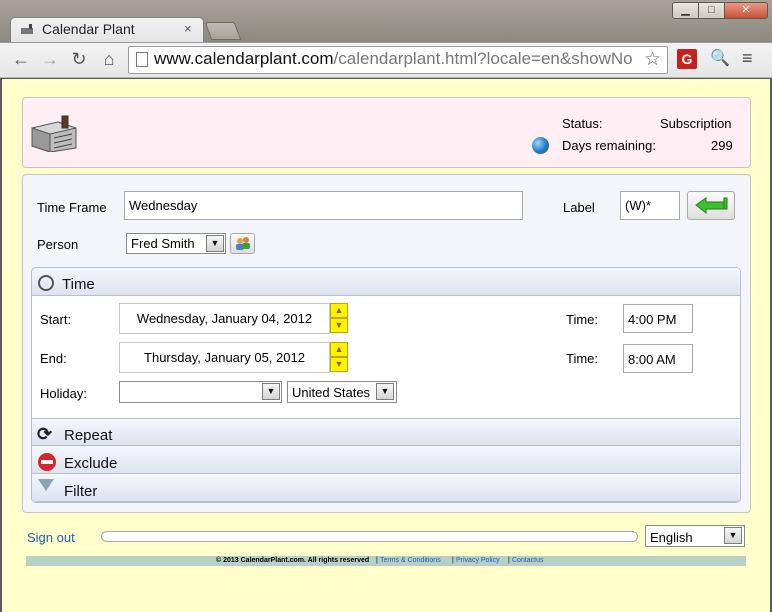 The image size is (772, 612). Describe the element at coordinates (53, 358) in the screenshot. I see `end-label: End:` at that location.